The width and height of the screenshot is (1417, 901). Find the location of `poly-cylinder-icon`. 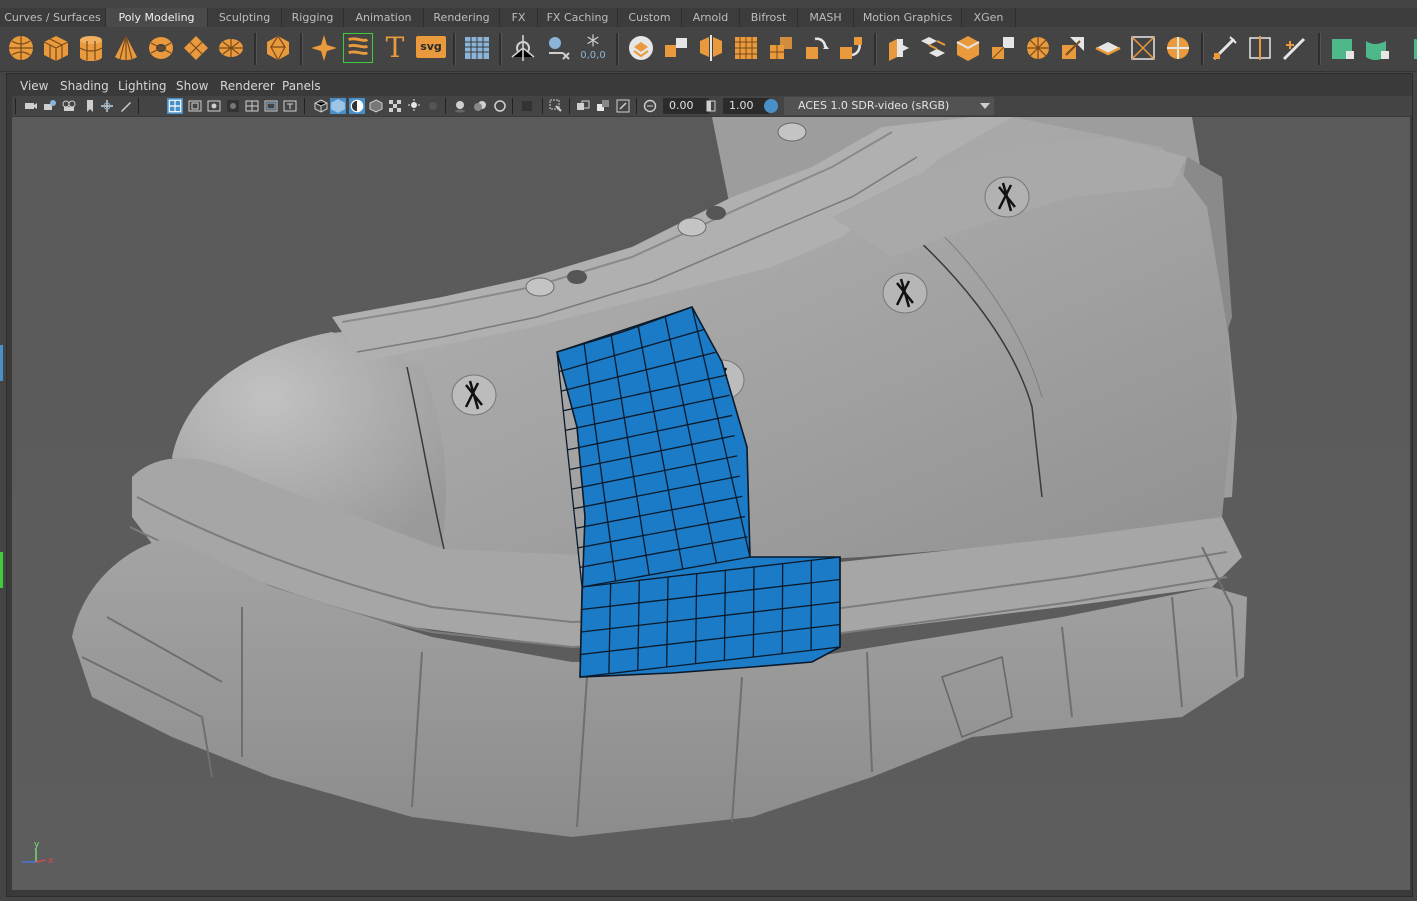

poly-cylinder-icon is located at coordinates (91, 48).